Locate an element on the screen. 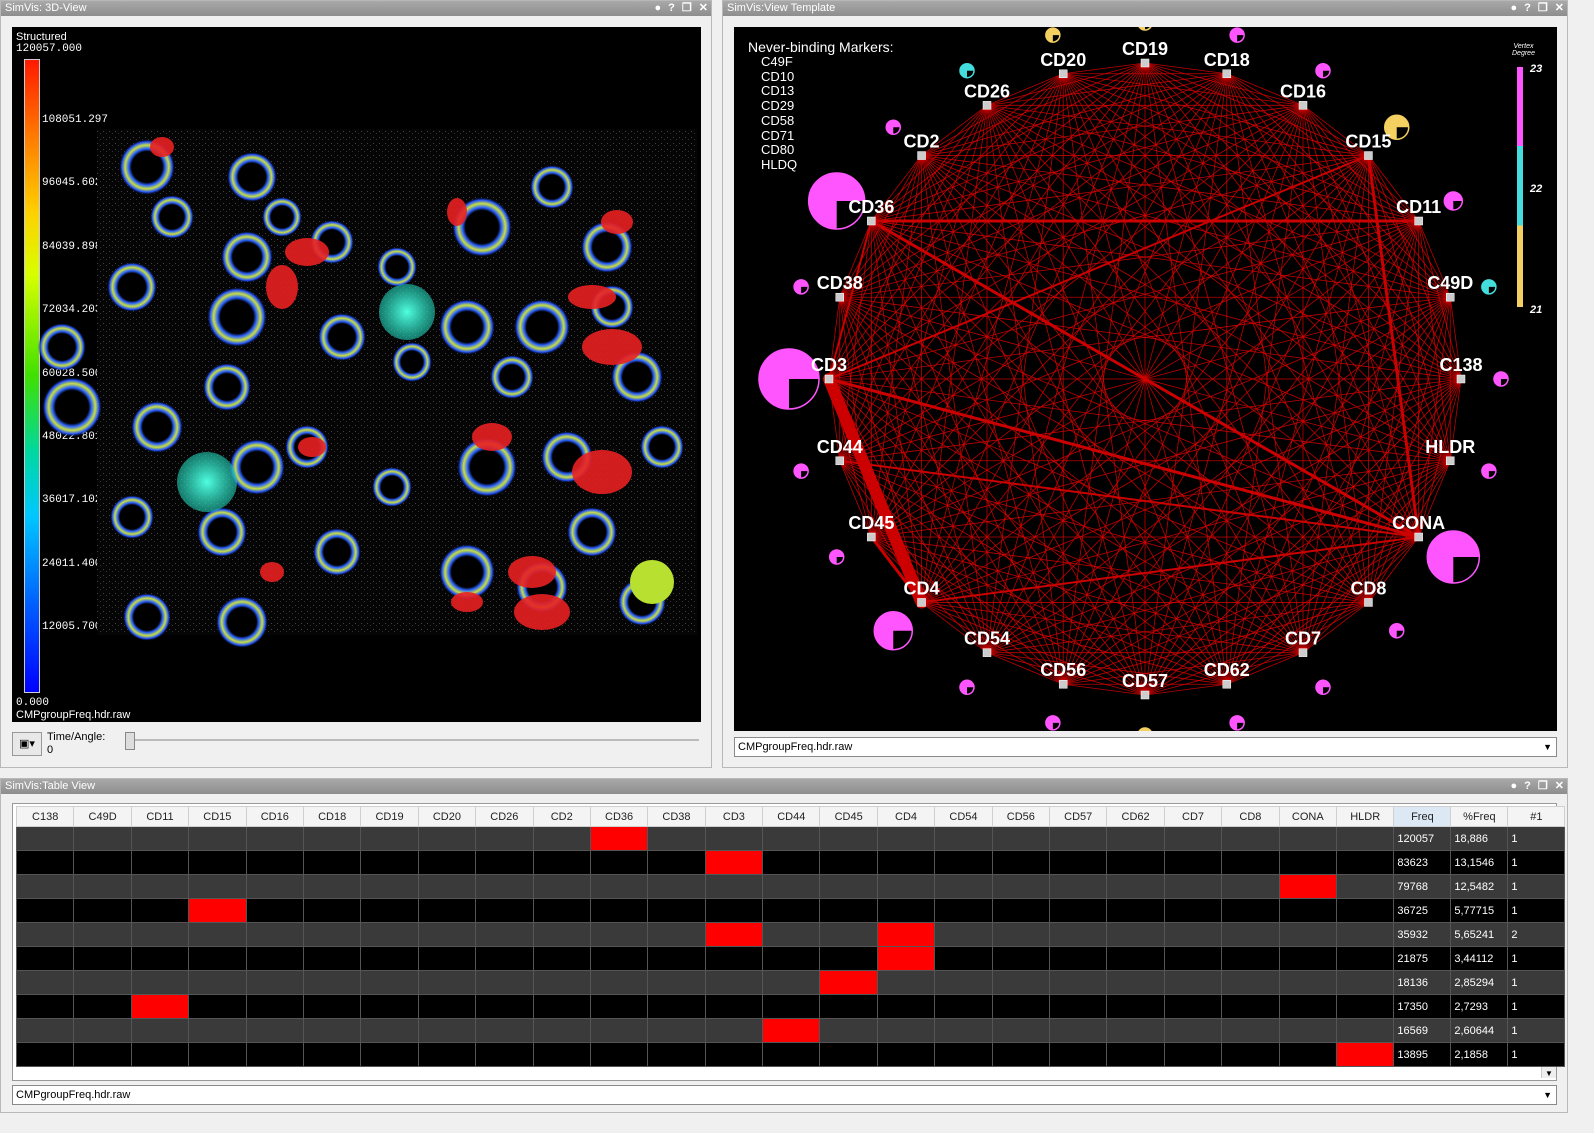  table-row: 83623 13,1546 1 is located at coordinates (790, 862).